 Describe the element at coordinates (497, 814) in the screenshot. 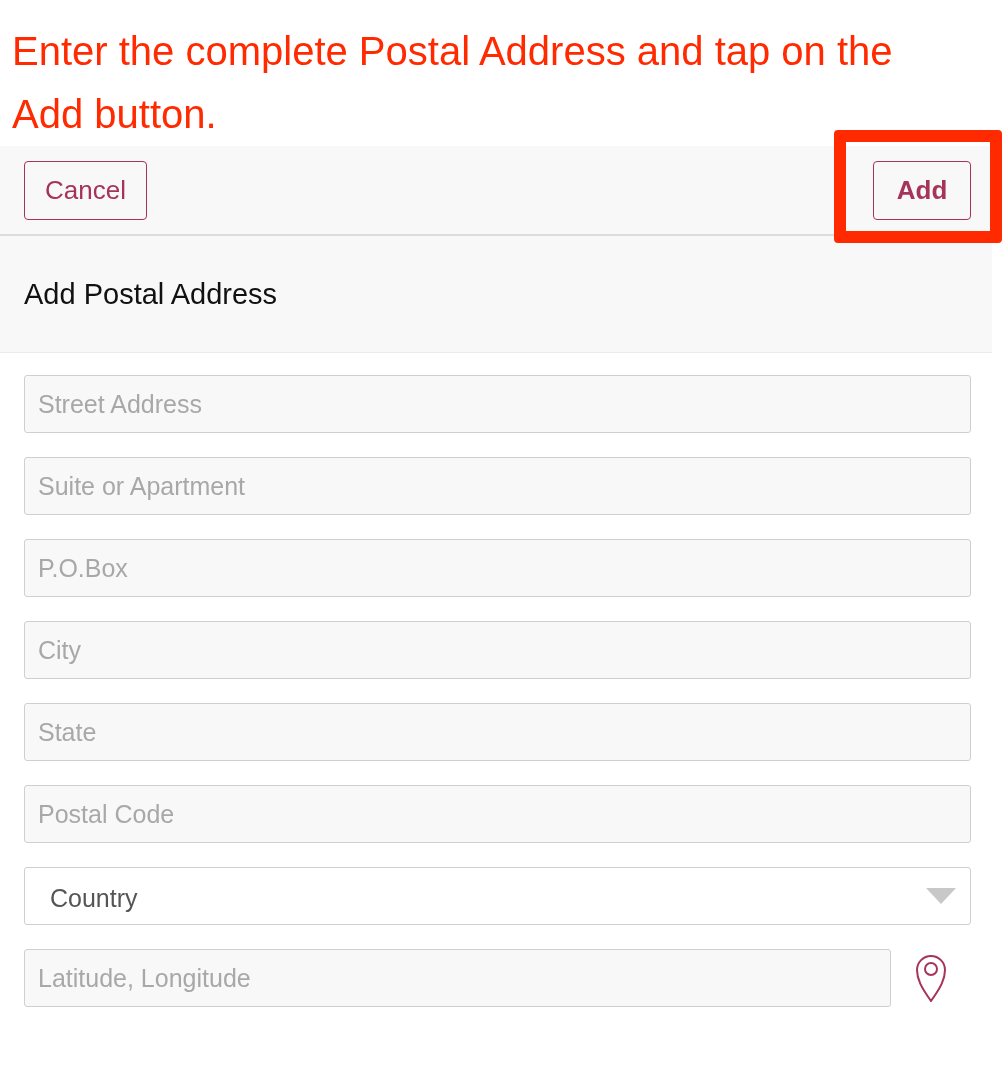

I see `input-field: Postal Code` at that location.